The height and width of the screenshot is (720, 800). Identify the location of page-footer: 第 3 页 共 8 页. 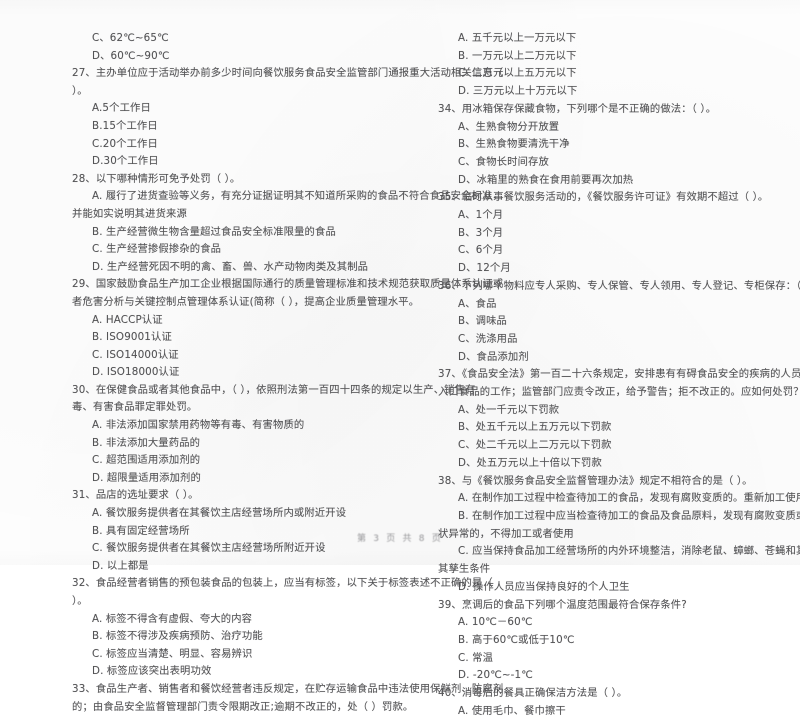
(400, 539).